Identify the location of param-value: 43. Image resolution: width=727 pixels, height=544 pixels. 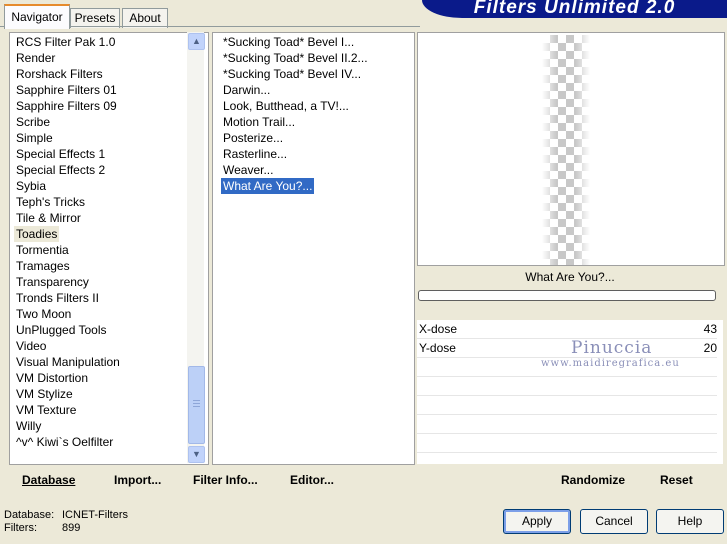
(710, 329).